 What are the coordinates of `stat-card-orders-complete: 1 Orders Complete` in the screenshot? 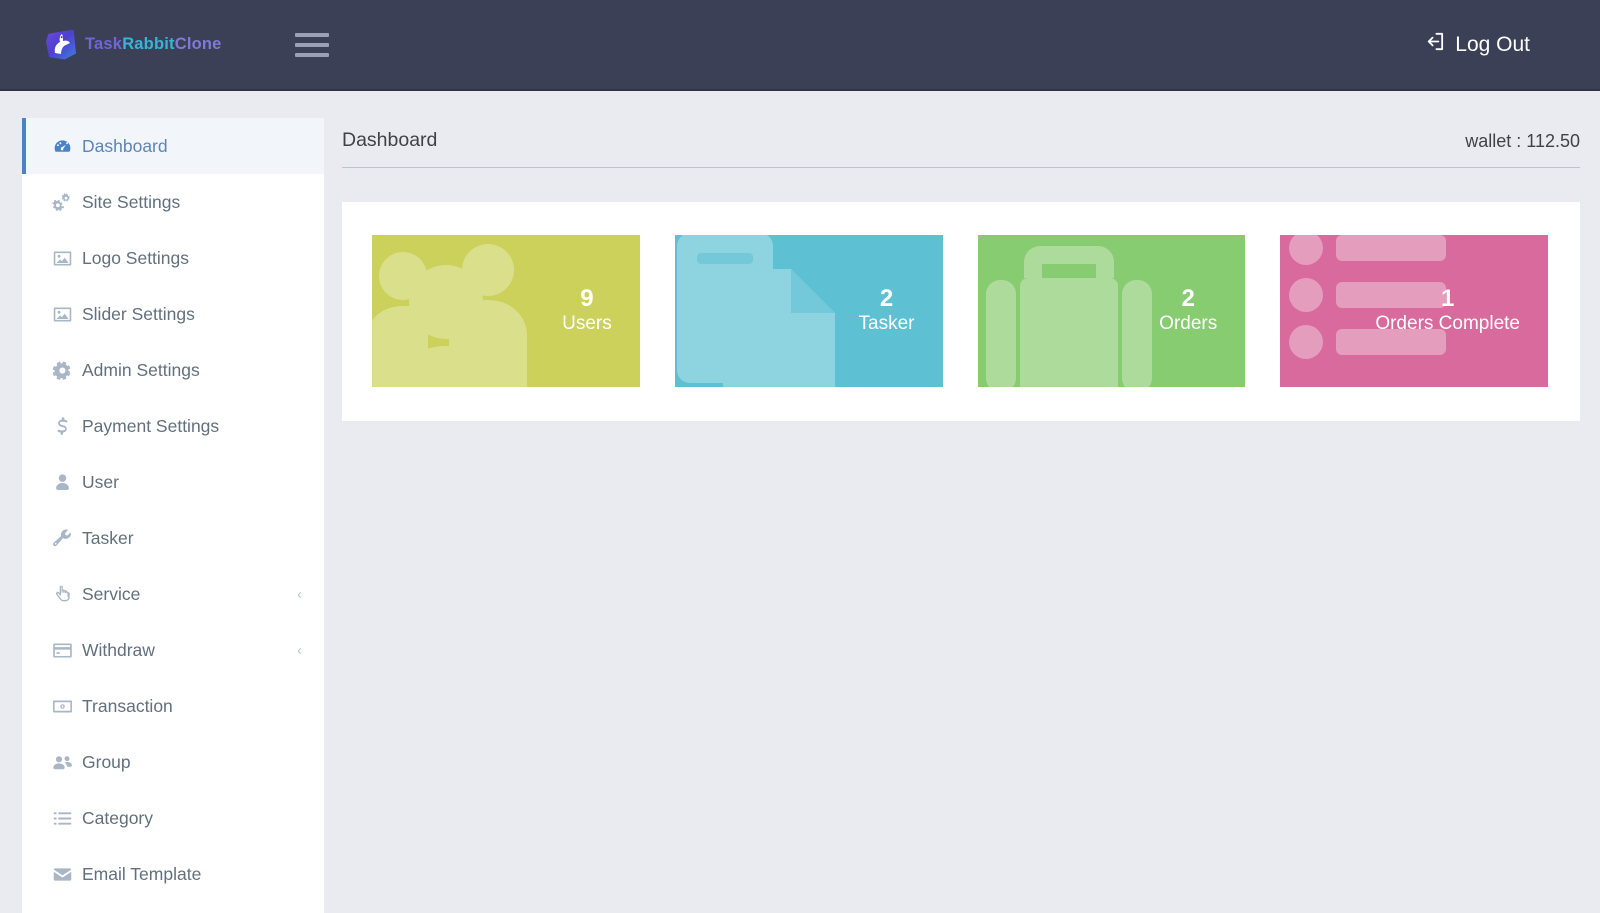 It's located at (1414, 311).